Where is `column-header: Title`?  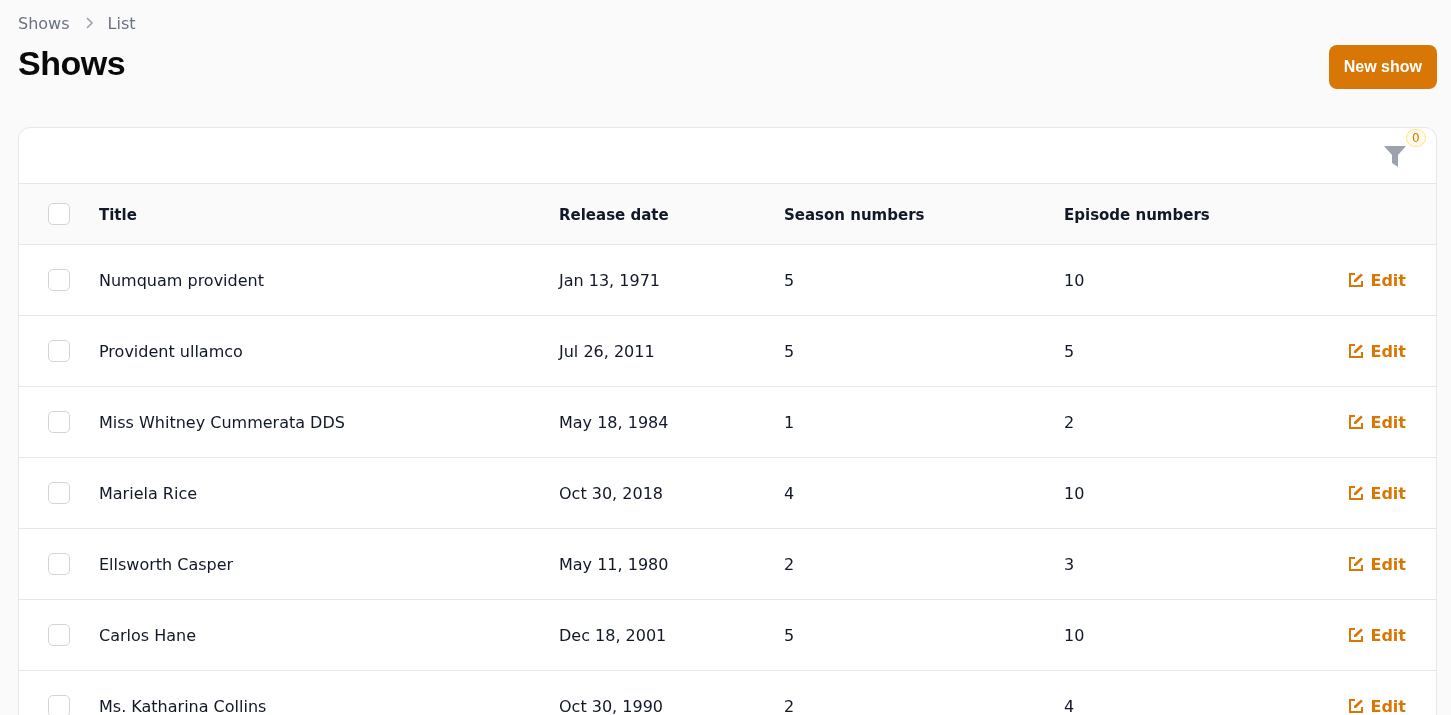 column-header: Title is located at coordinates (118, 214).